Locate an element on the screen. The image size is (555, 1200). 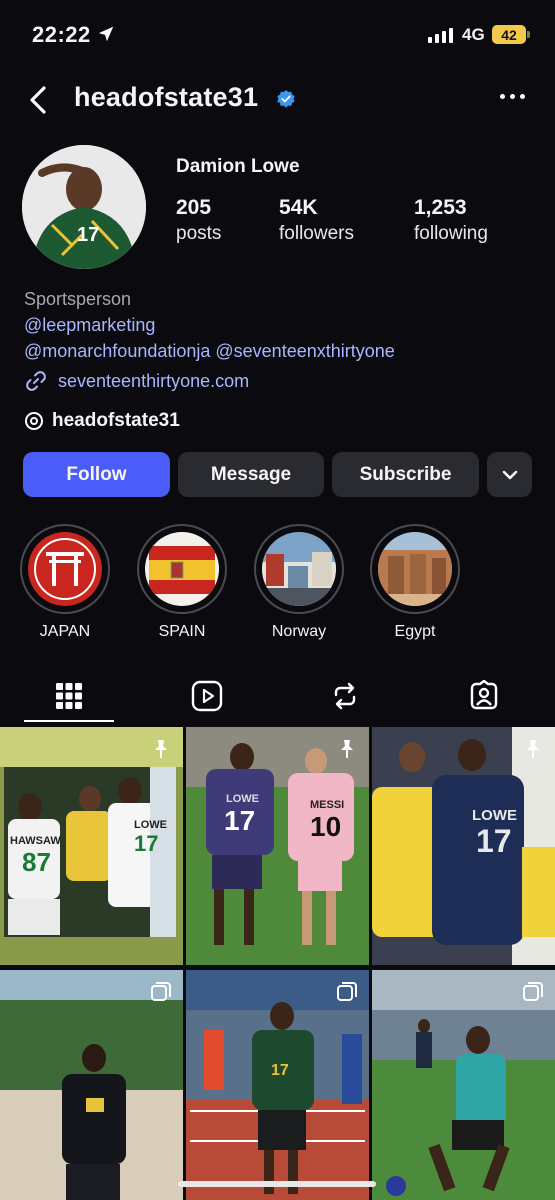
grid-icon is located at coordinates (69, 696).